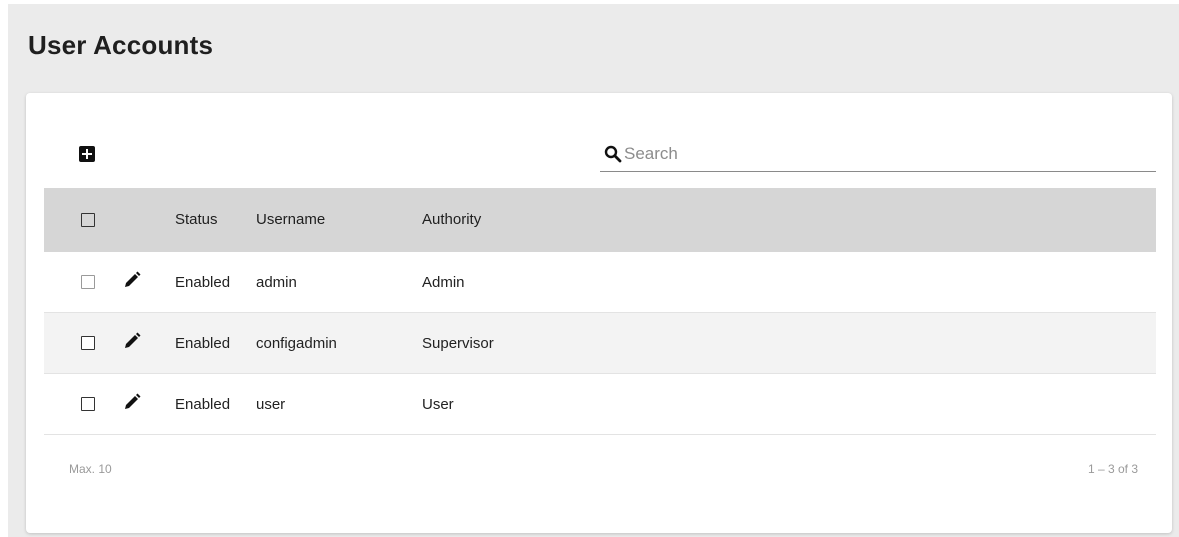 The image size is (1179, 537). I want to click on pagination-range: 1 – 3 of 3, so click(1112, 469).